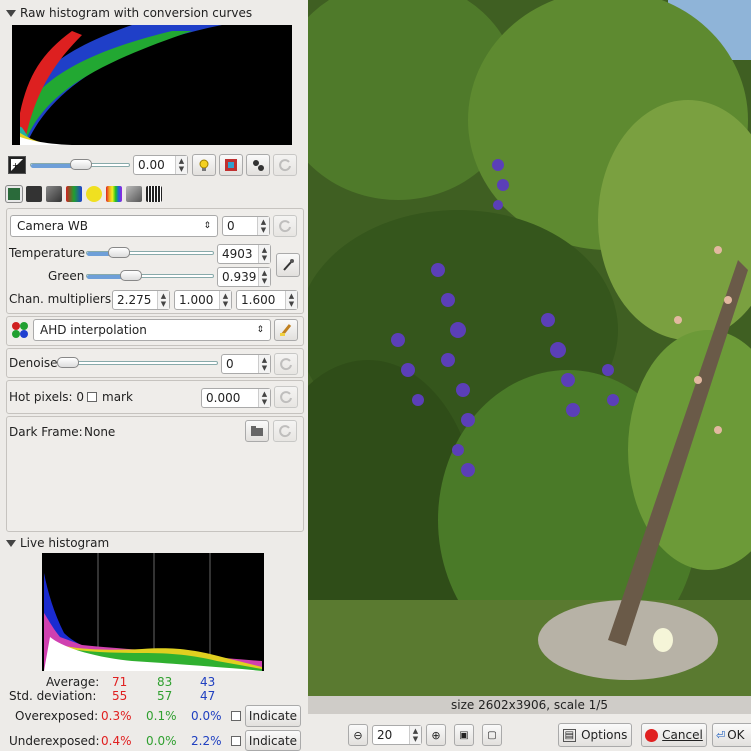 The width and height of the screenshot is (751, 751). What do you see at coordinates (286, 397) in the screenshot?
I see `reset-hot-pixels-button` at bounding box center [286, 397].